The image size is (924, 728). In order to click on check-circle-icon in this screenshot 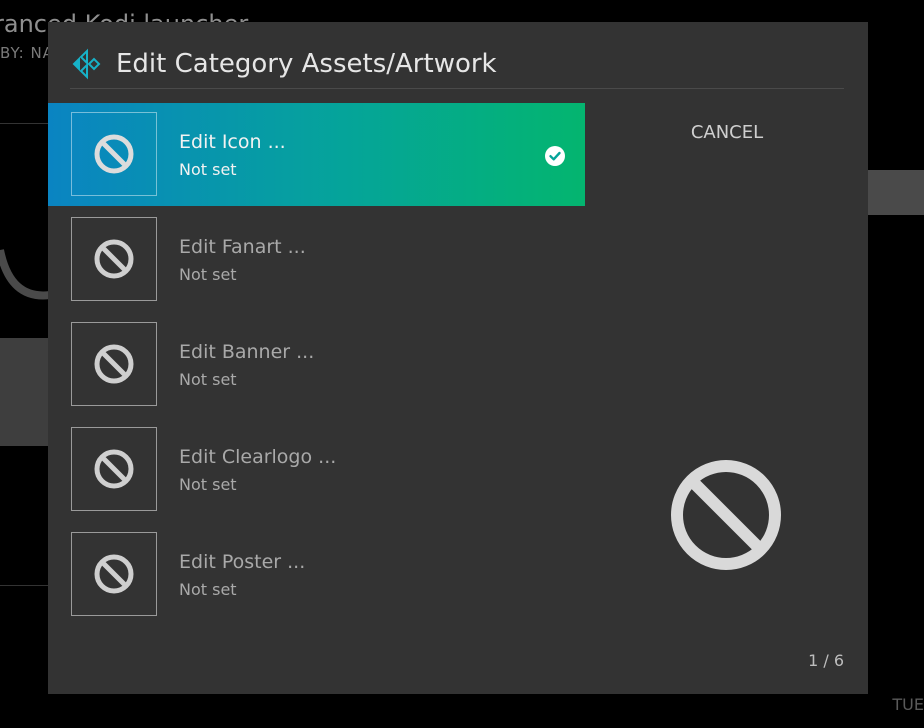, I will do `click(555, 156)`.